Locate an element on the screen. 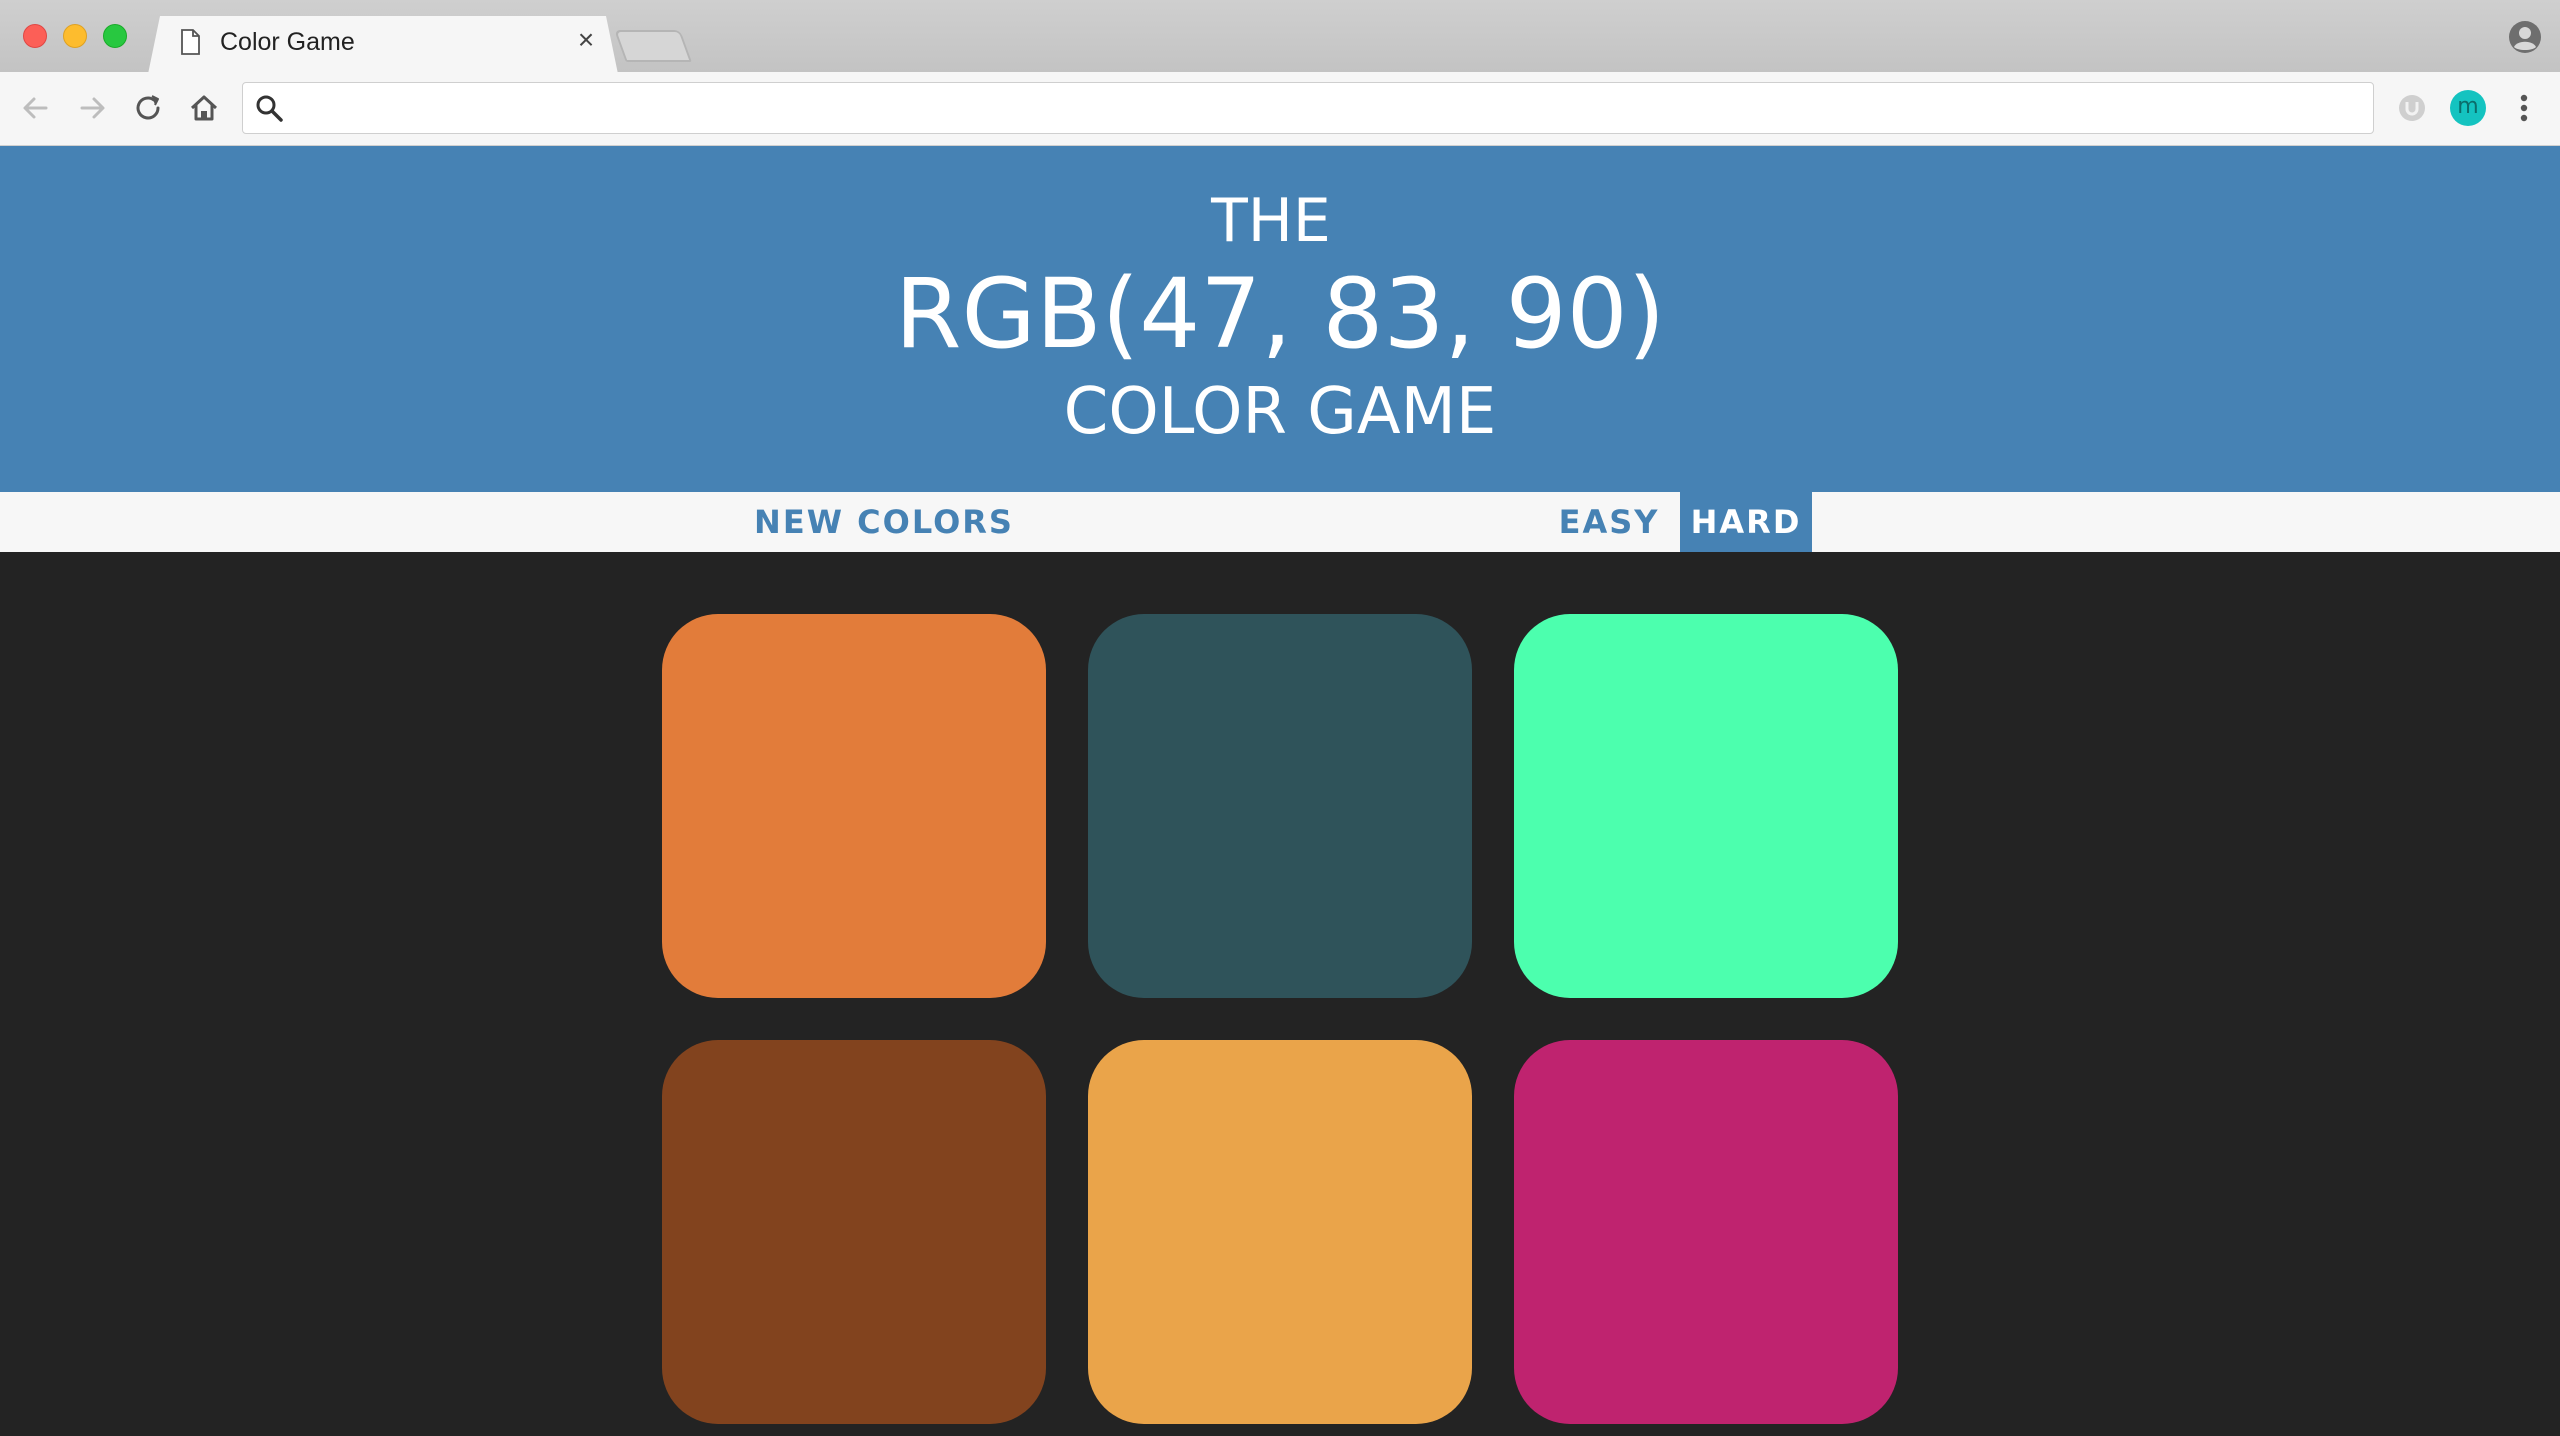 This screenshot has width=2560, height=1436. tab-close-icon: × is located at coordinates (586, 40).